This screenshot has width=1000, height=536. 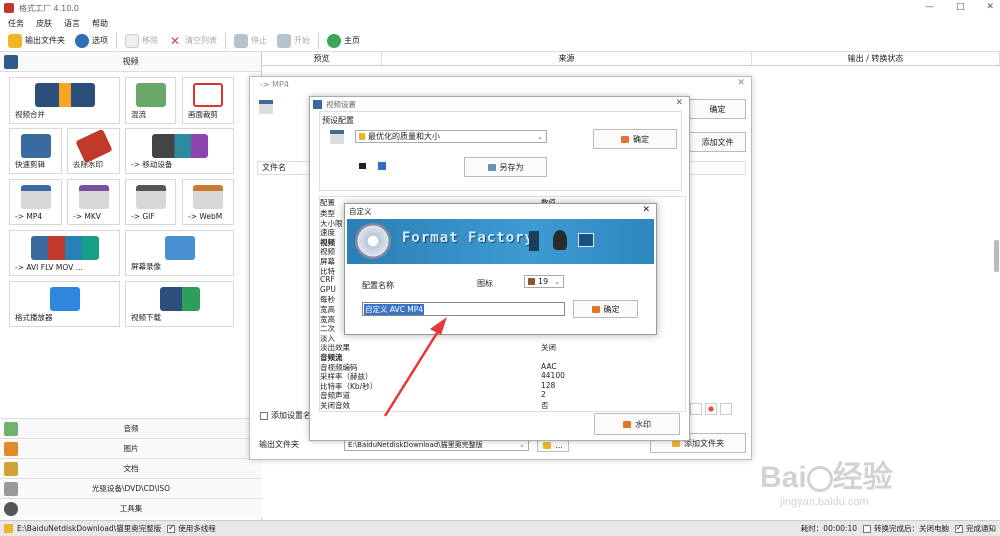 What do you see at coordinates (89, 528) in the screenshot?
I see `status-path: E:\BaiduNetdiskDownload\猫里奥完整版` at bounding box center [89, 528].